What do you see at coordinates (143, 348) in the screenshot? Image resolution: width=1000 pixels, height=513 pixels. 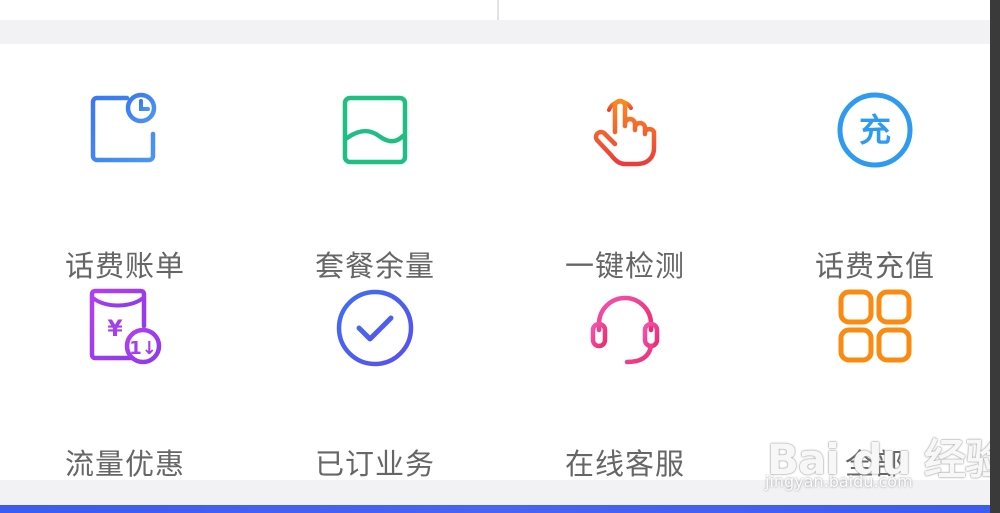 I see `discount-badge: 1↓` at bounding box center [143, 348].